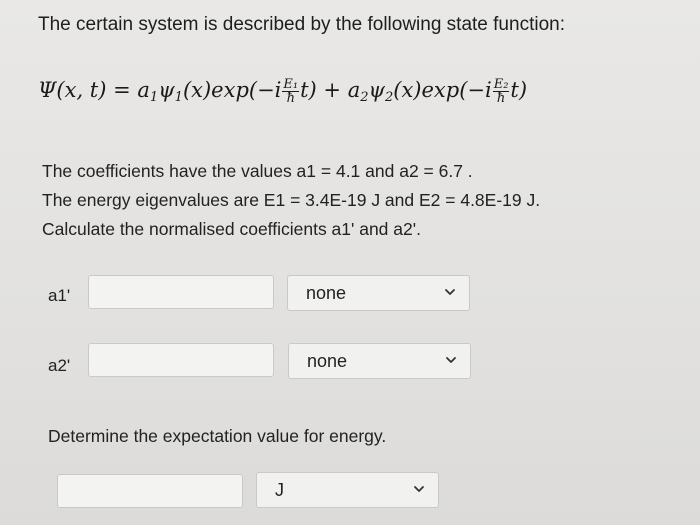 The height and width of the screenshot is (525, 700). What do you see at coordinates (88, 90) in the screenshot?
I see `eq-lhs: Ψ(x, t) =` at bounding box center [88, 90].